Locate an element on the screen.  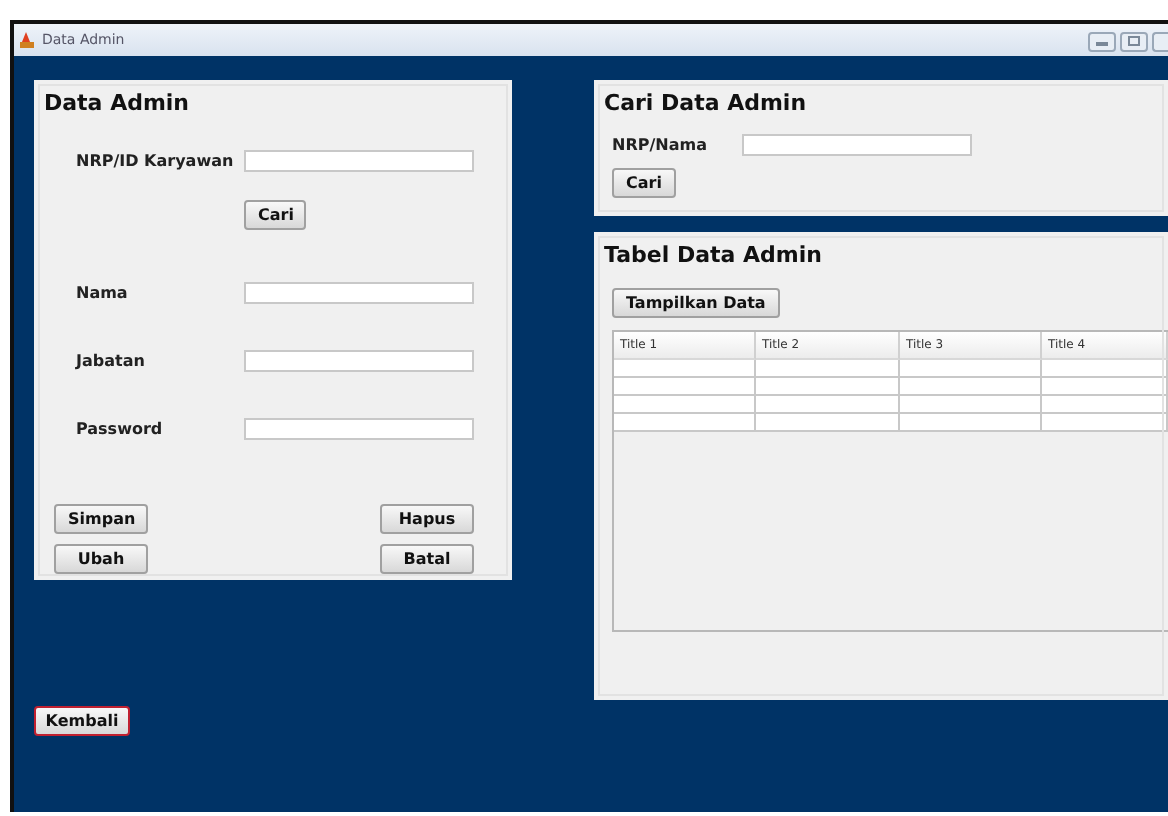
back-button: Kembali is located at coordinates (82, 721).